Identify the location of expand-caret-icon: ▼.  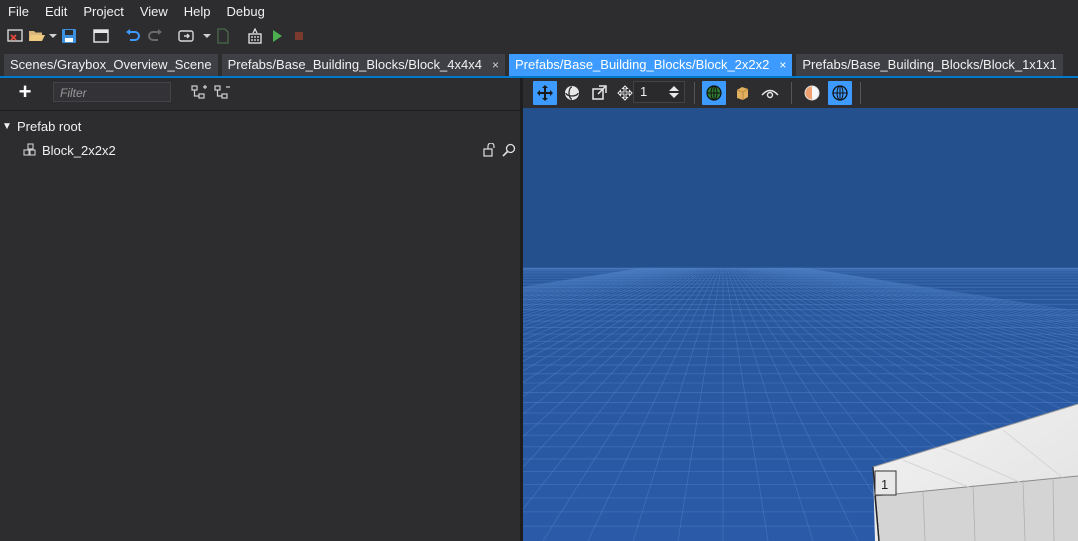
(7, 126).